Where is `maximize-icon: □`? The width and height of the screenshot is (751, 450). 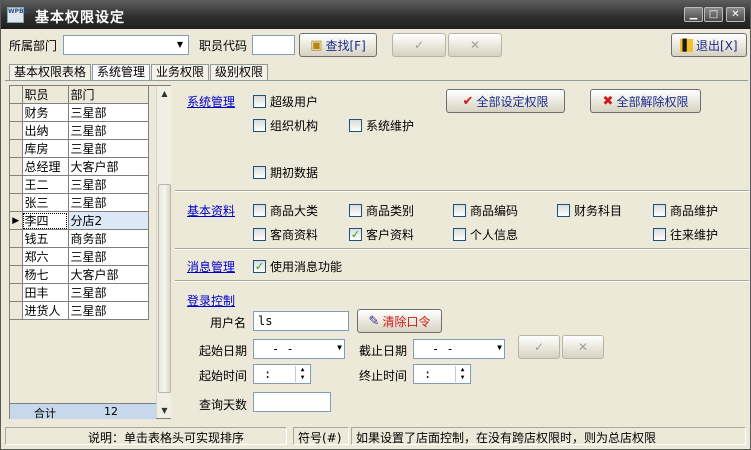 maximize-icon: □ is located at coordinates (713, 14).